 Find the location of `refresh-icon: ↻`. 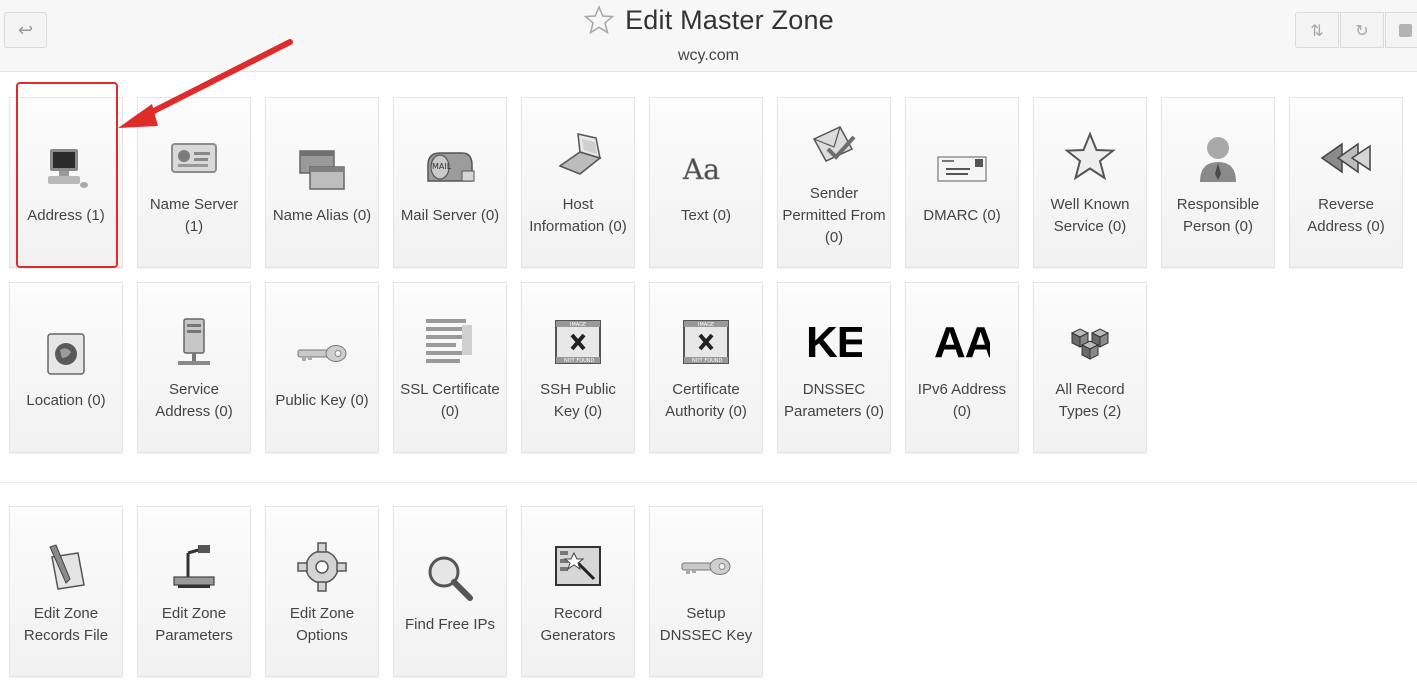

refresh-icon: ↻ is located at coordinates (1362, 30).